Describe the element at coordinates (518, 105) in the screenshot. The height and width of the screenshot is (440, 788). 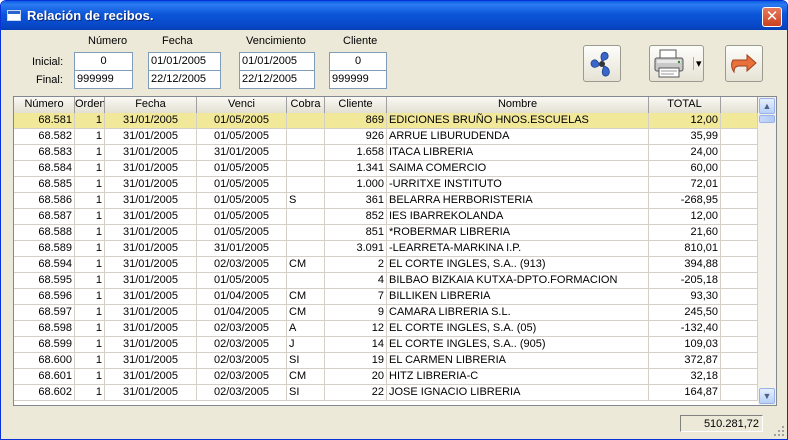
I see `col-header-nombre: Nombre` at that location.